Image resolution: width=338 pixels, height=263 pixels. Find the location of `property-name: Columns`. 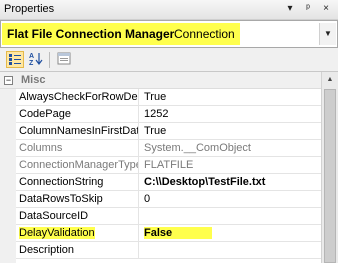

property-name: Columns is located at coordinates (77, 148).